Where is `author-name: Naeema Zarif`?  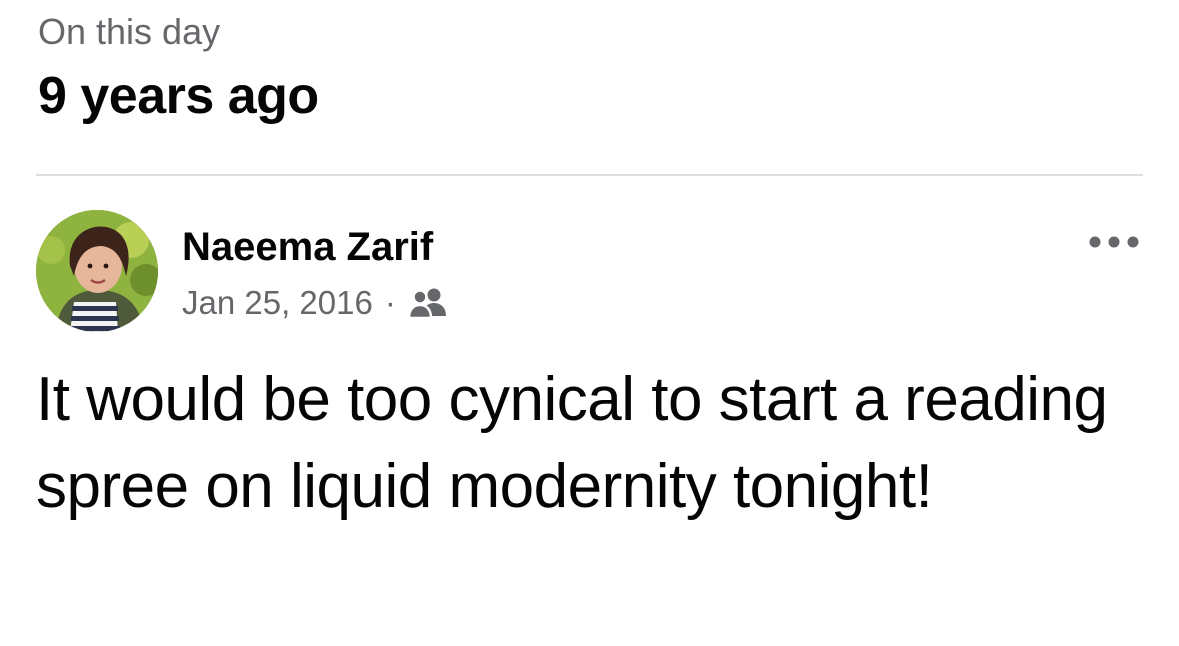
author-name: Naeema Zarif is located at coordinates (307, 247).